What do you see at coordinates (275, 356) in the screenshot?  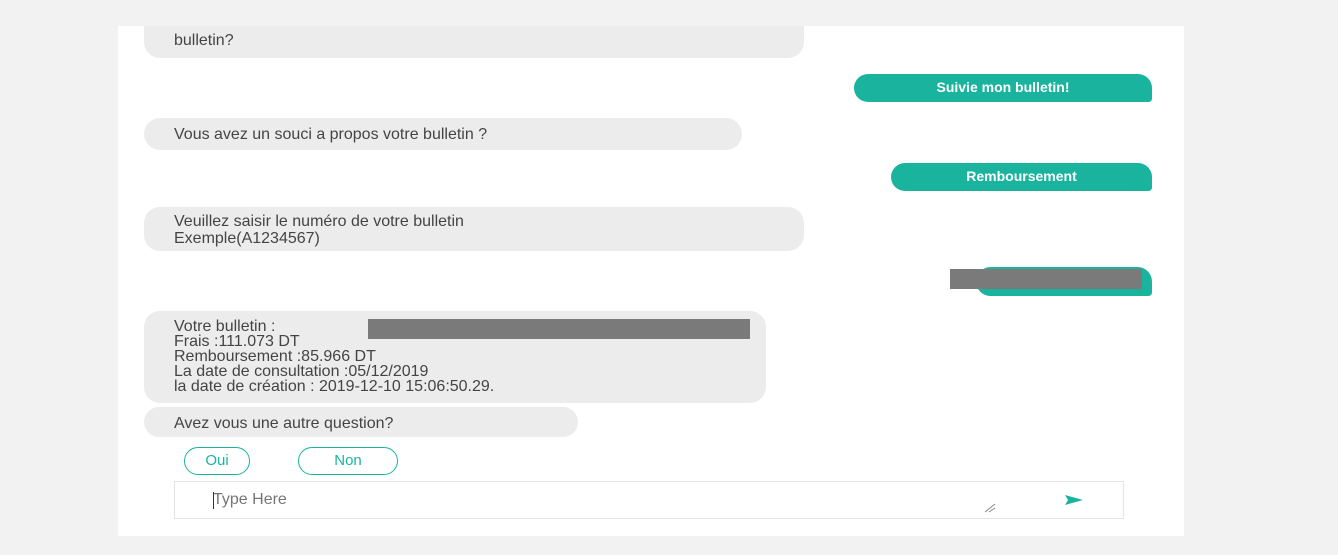 I see `result-line-remboursement: Remboursement :85.966 DT` at bounding box center [275, 356].